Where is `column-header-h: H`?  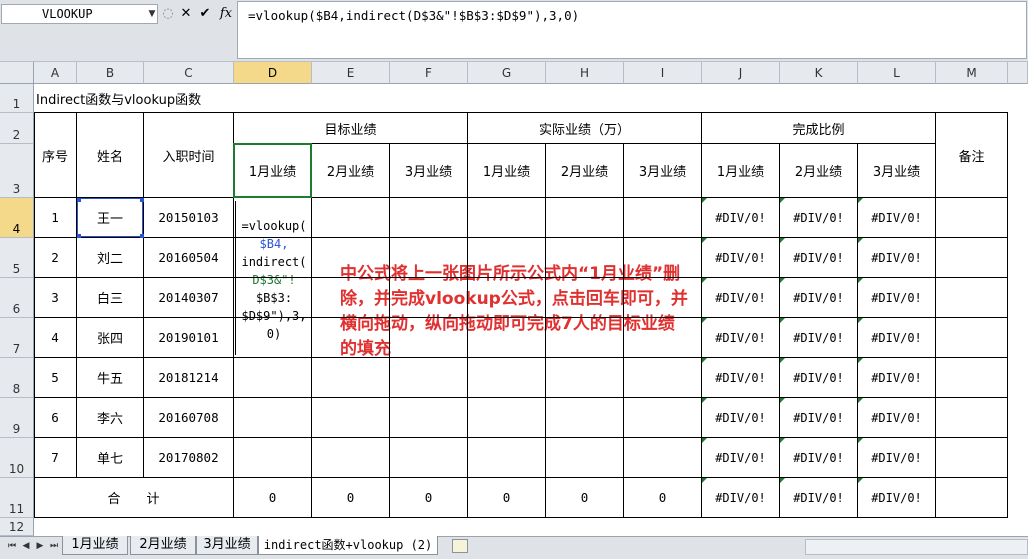 column-header-h: H is located at coordinates (585, 73).